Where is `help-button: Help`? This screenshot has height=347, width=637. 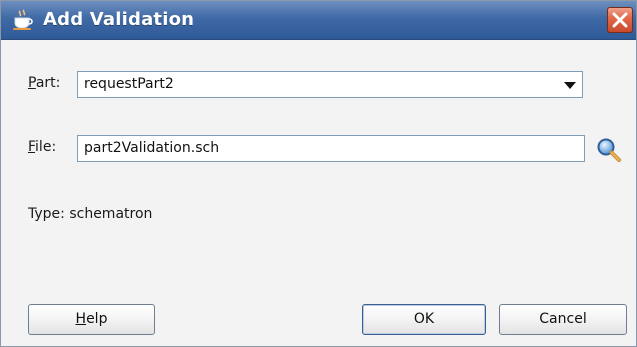
help-button: Help is located at coordinates (91, 319).